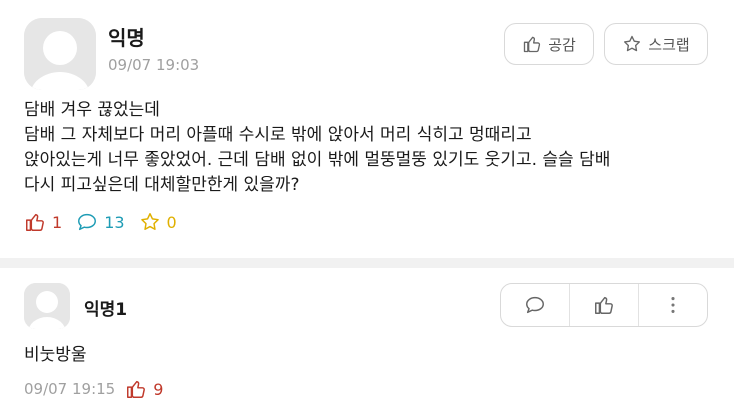  Describe the element at coordinates (55, 355) in the screenshot. I see `comment-body: 비눗방울` at that location.